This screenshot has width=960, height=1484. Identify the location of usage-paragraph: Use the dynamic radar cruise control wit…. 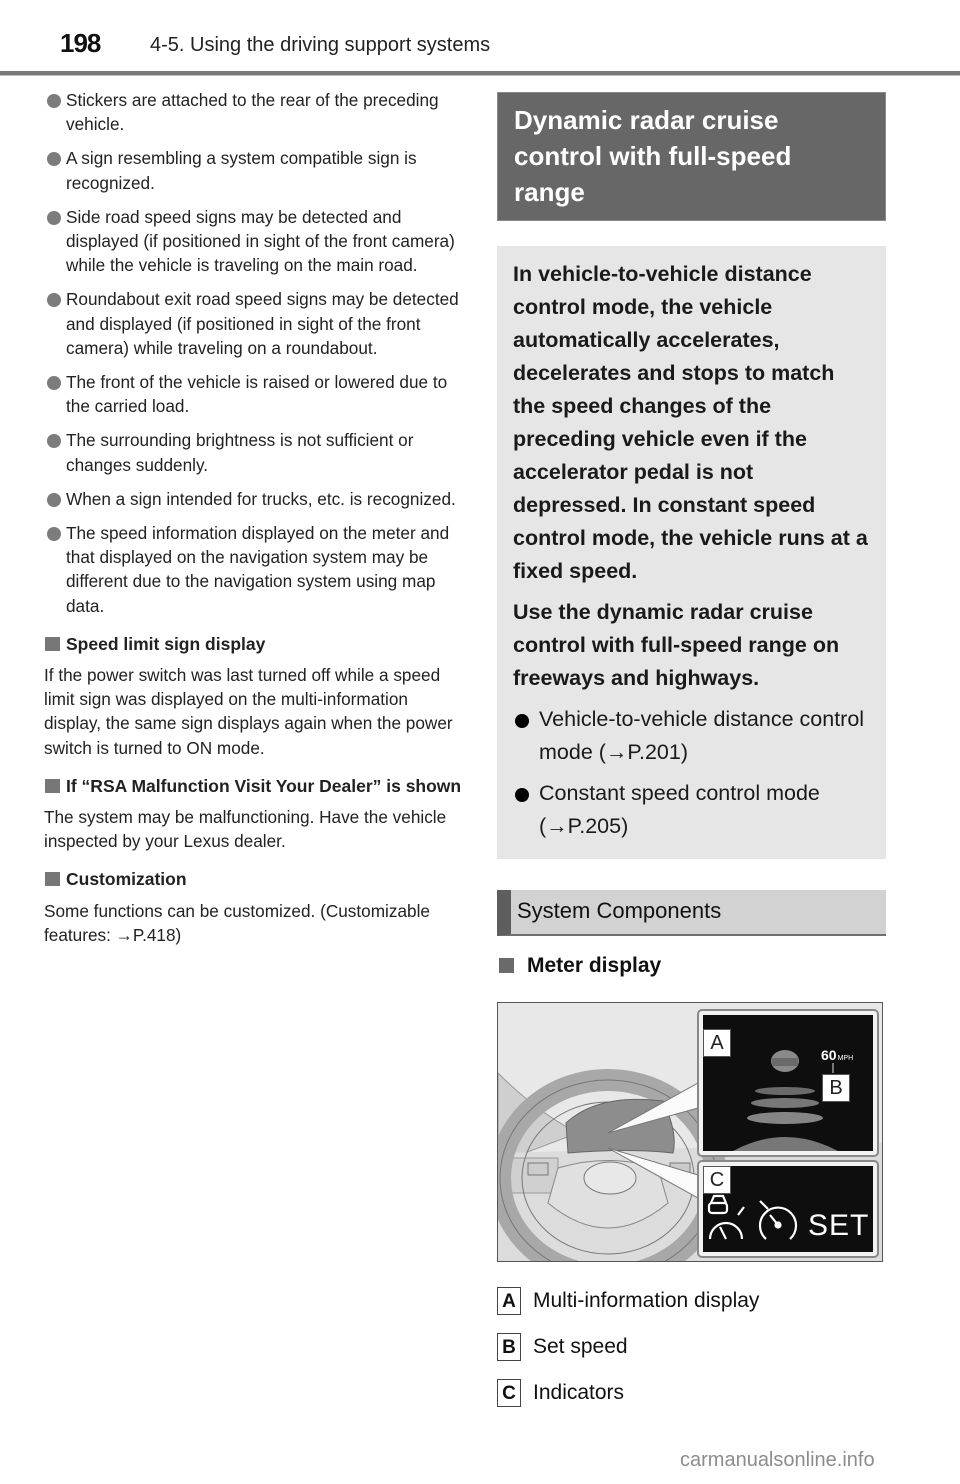
(676, 645).